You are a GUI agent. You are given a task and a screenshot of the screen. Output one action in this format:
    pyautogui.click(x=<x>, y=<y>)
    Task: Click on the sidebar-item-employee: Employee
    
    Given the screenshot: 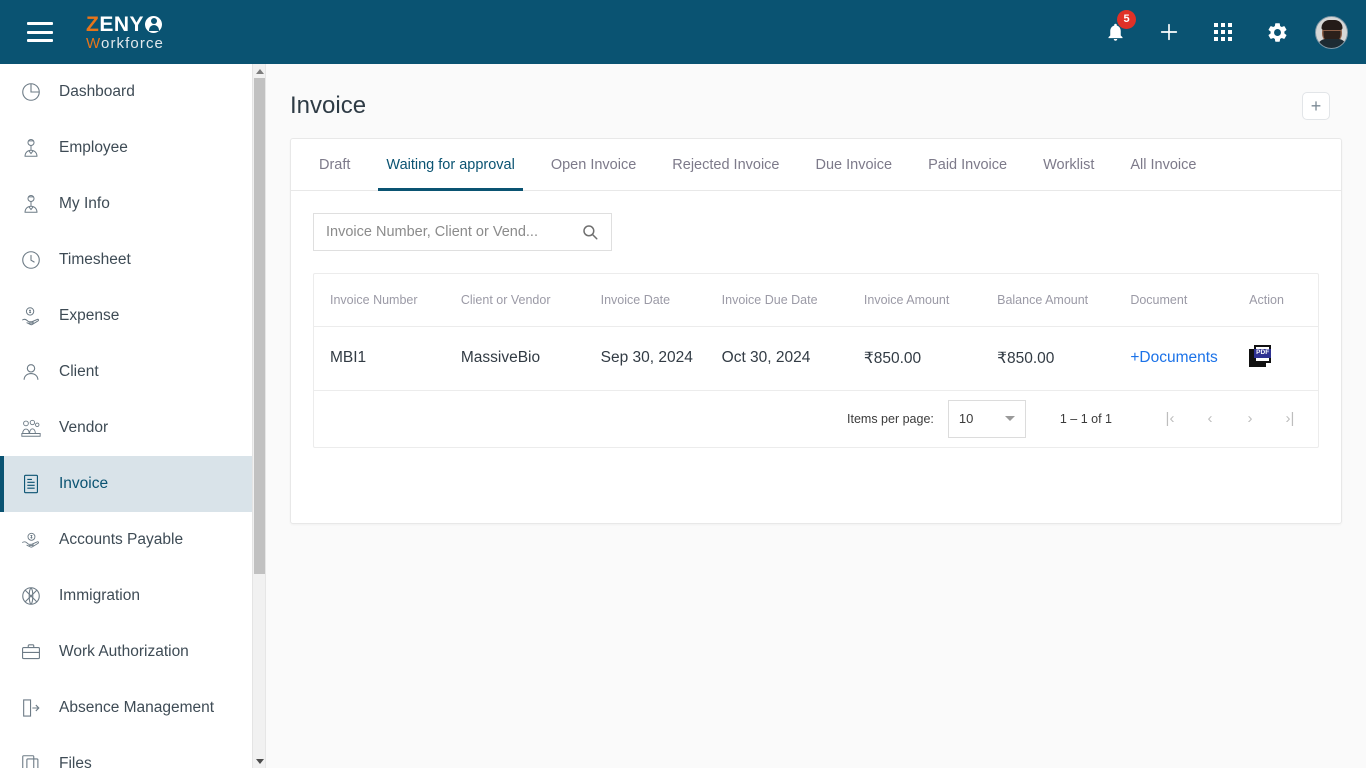 What is the action you would take?
    pyautogui.click(x=126, y=148)
    